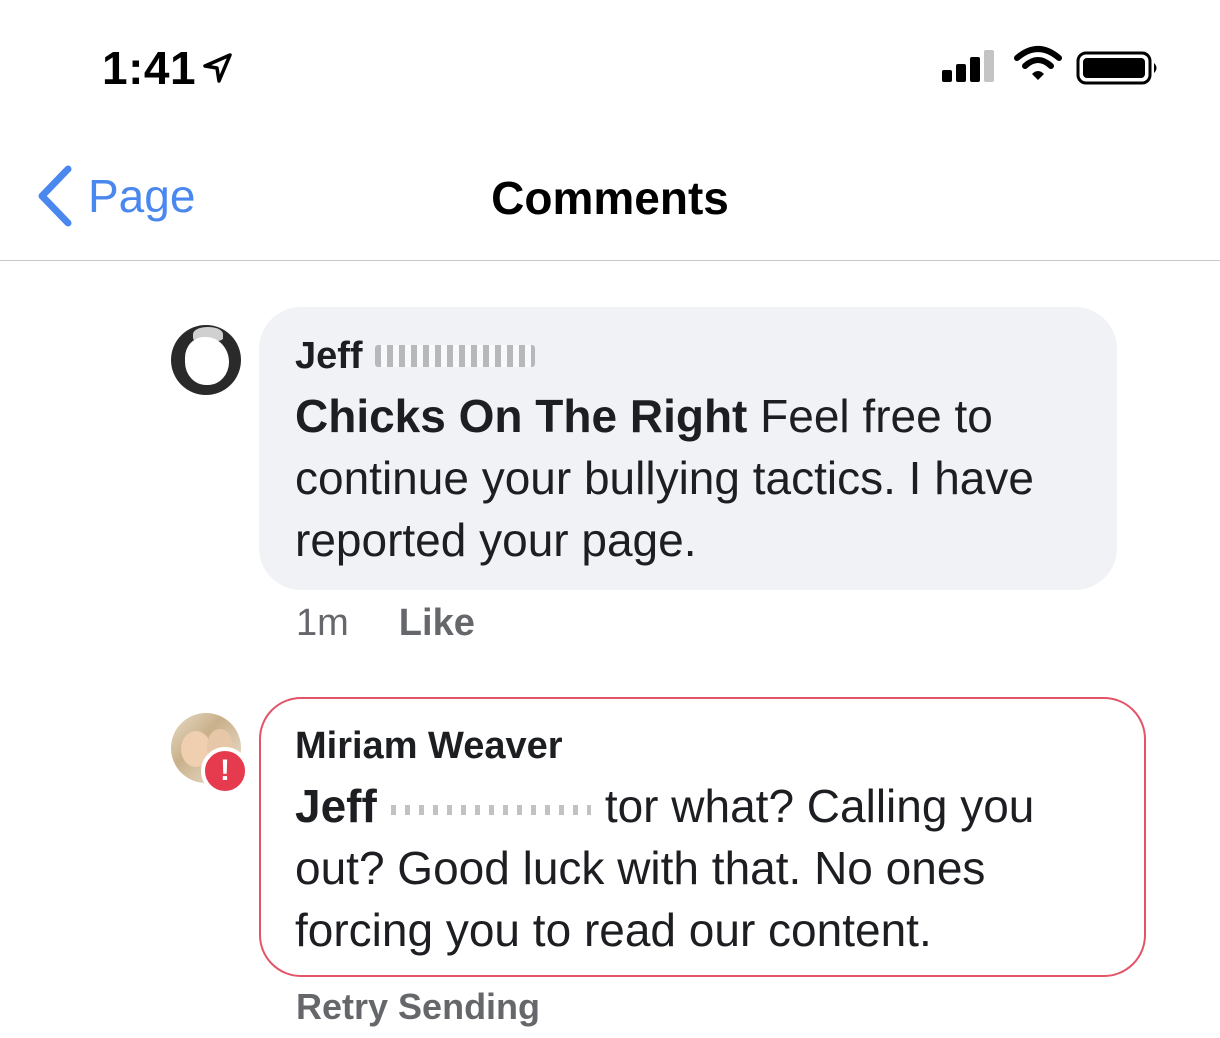 The image size is (1220, 1038). What do you see at coordinates (329, 356) in the screenshot?
I see `author-name: Jeff` at bounding box center [329, 356].